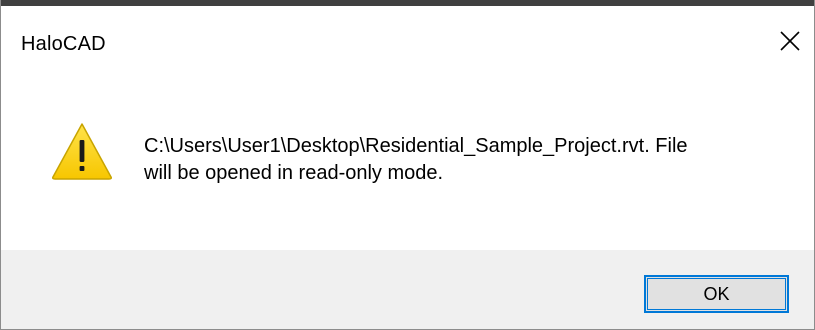 The width and height of the screenshot is (815, 330). I want to click on close-icon, so click(790, 41).